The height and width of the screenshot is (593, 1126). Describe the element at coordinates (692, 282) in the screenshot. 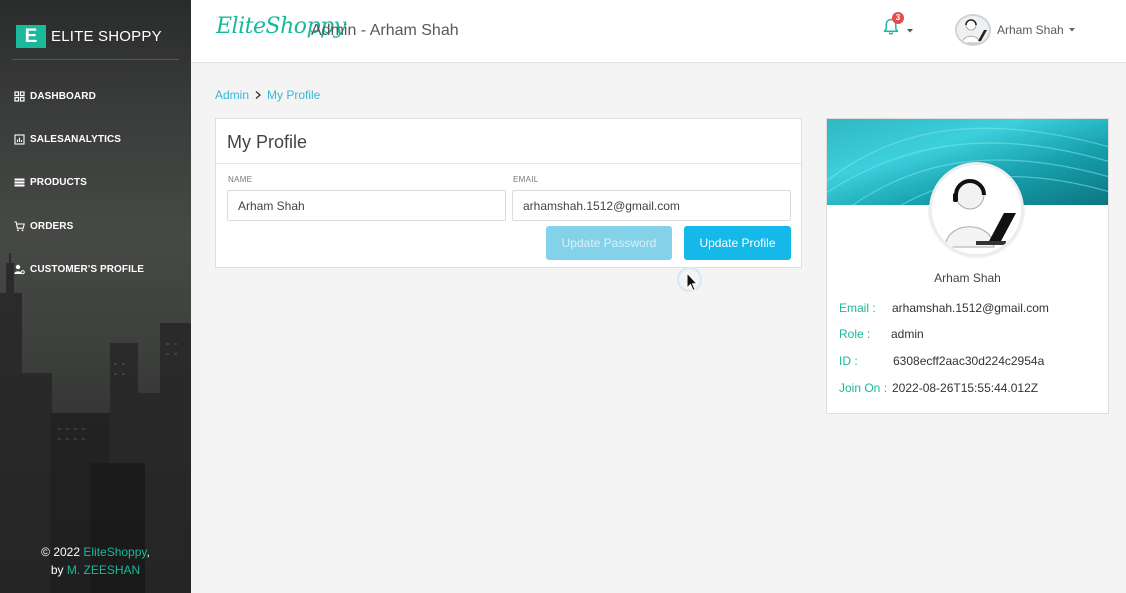

I see `mouse-pointer-icon` at that location.